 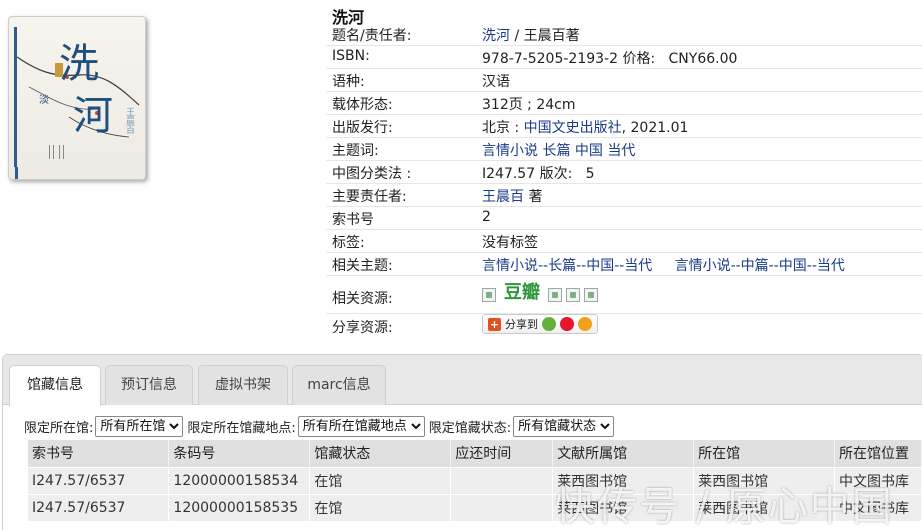 I want to click on status-filter-label: 限定馆藏状态:, so click(x=470, y=428).